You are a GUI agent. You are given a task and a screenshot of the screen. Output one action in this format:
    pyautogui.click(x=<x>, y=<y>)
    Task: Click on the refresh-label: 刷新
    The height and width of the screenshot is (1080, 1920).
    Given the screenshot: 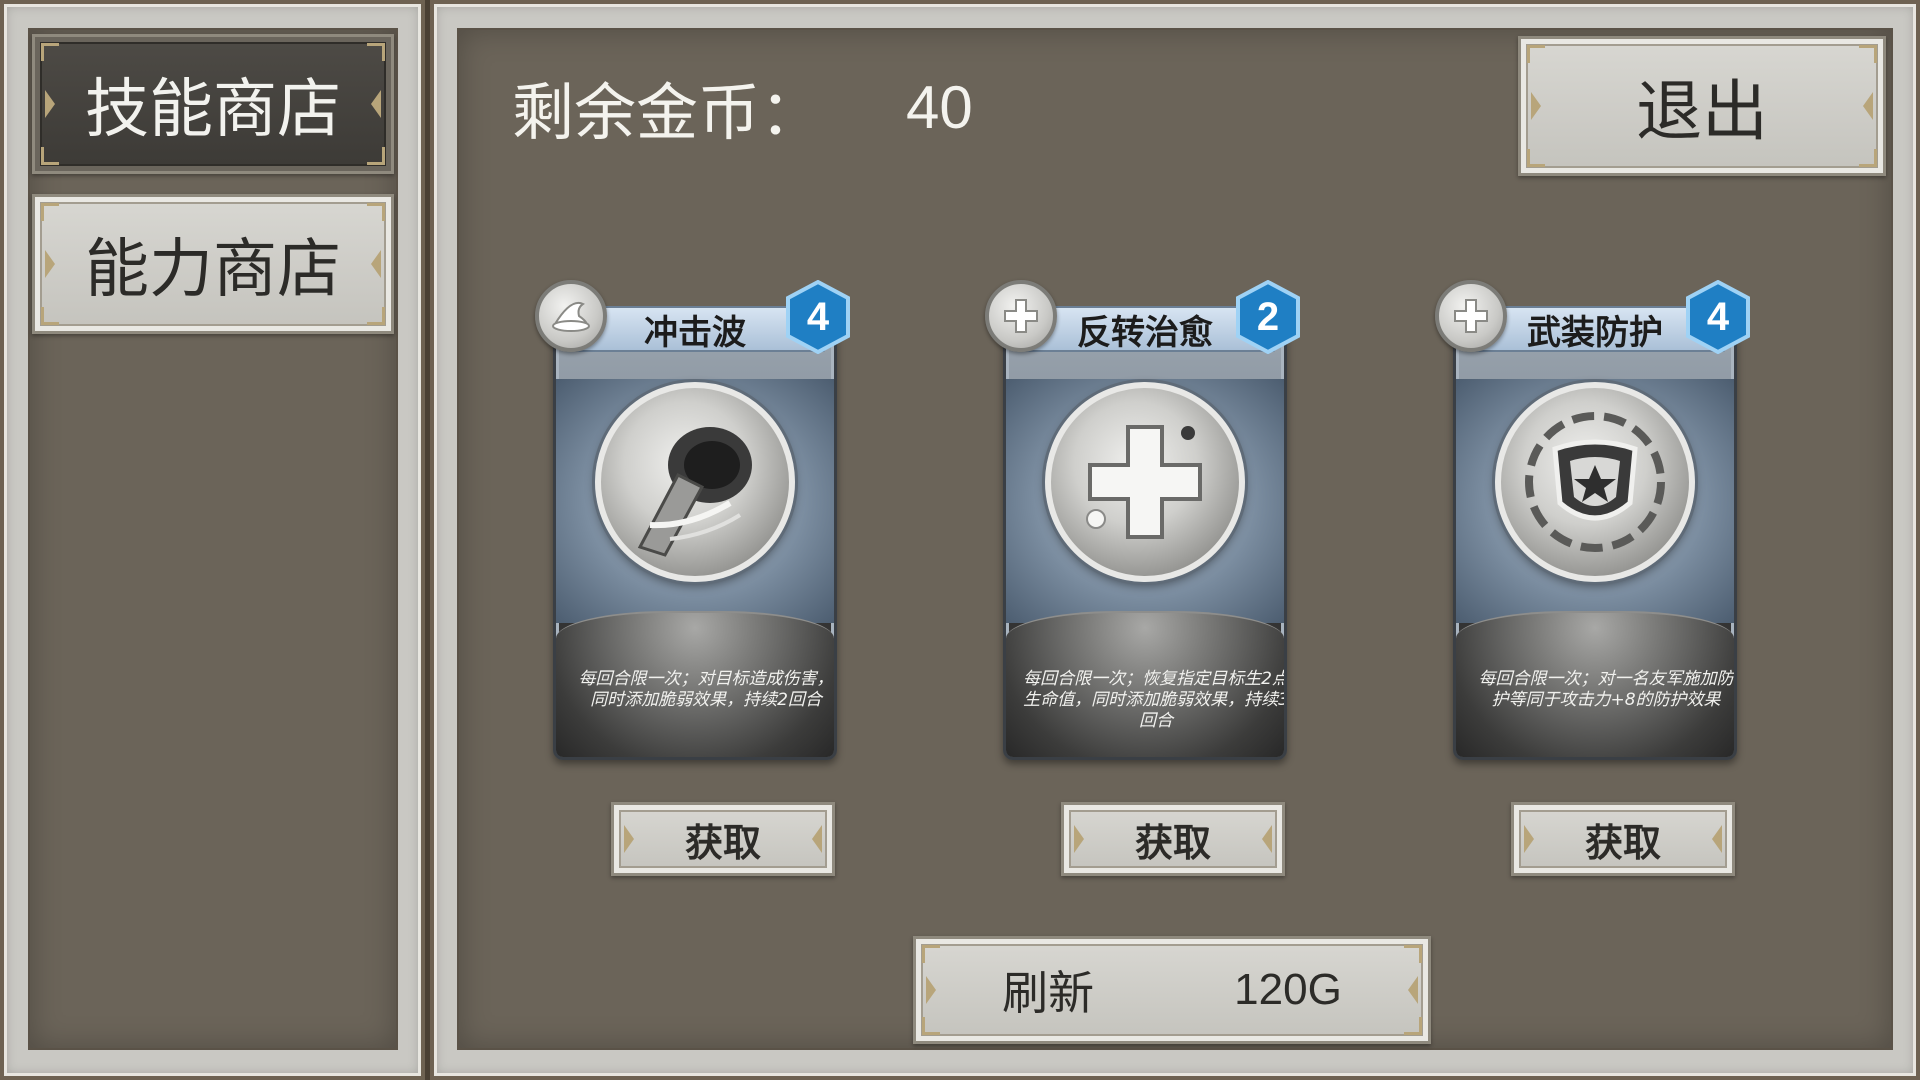 What is the action you would take?
    pyautogui.click(x=1048, y=993)
    